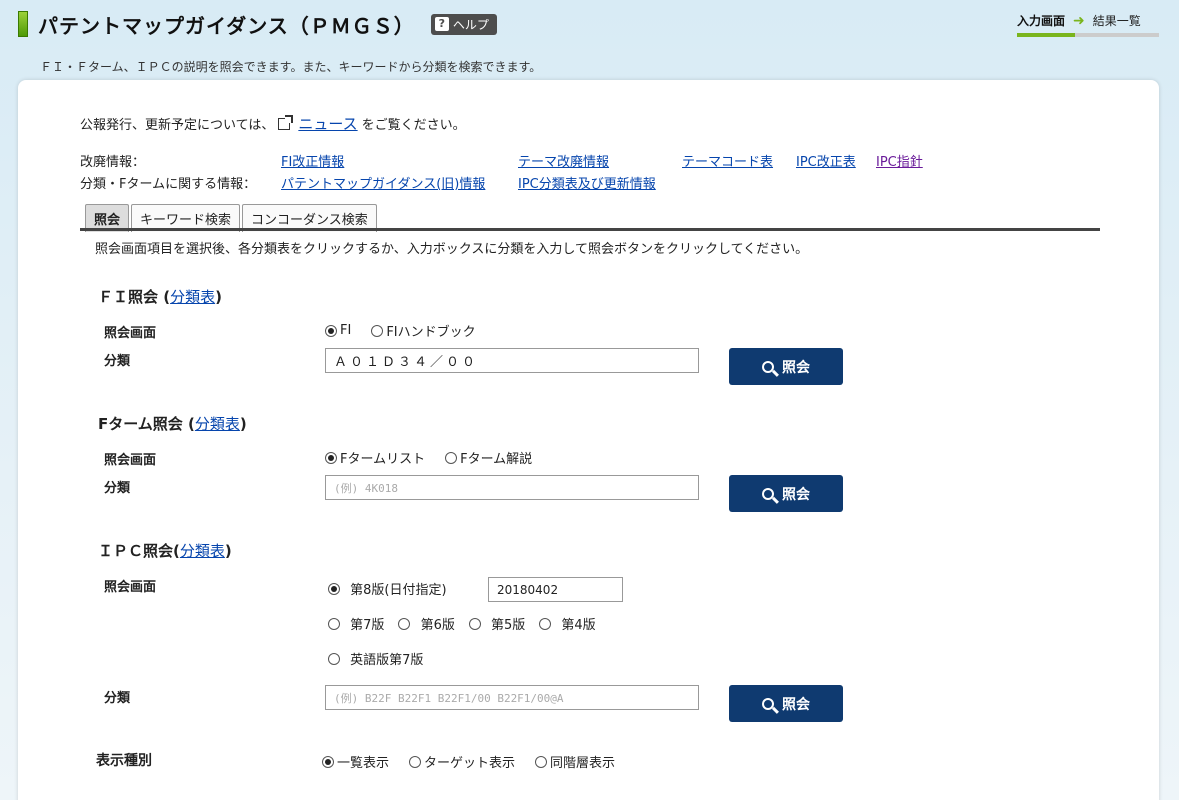  What do you see at coordinates (383, 182) in the screenshot?
I see `pmg-old-info-link: パテントマップガイダンス(旧)情報` at bounding box center [383, 182].